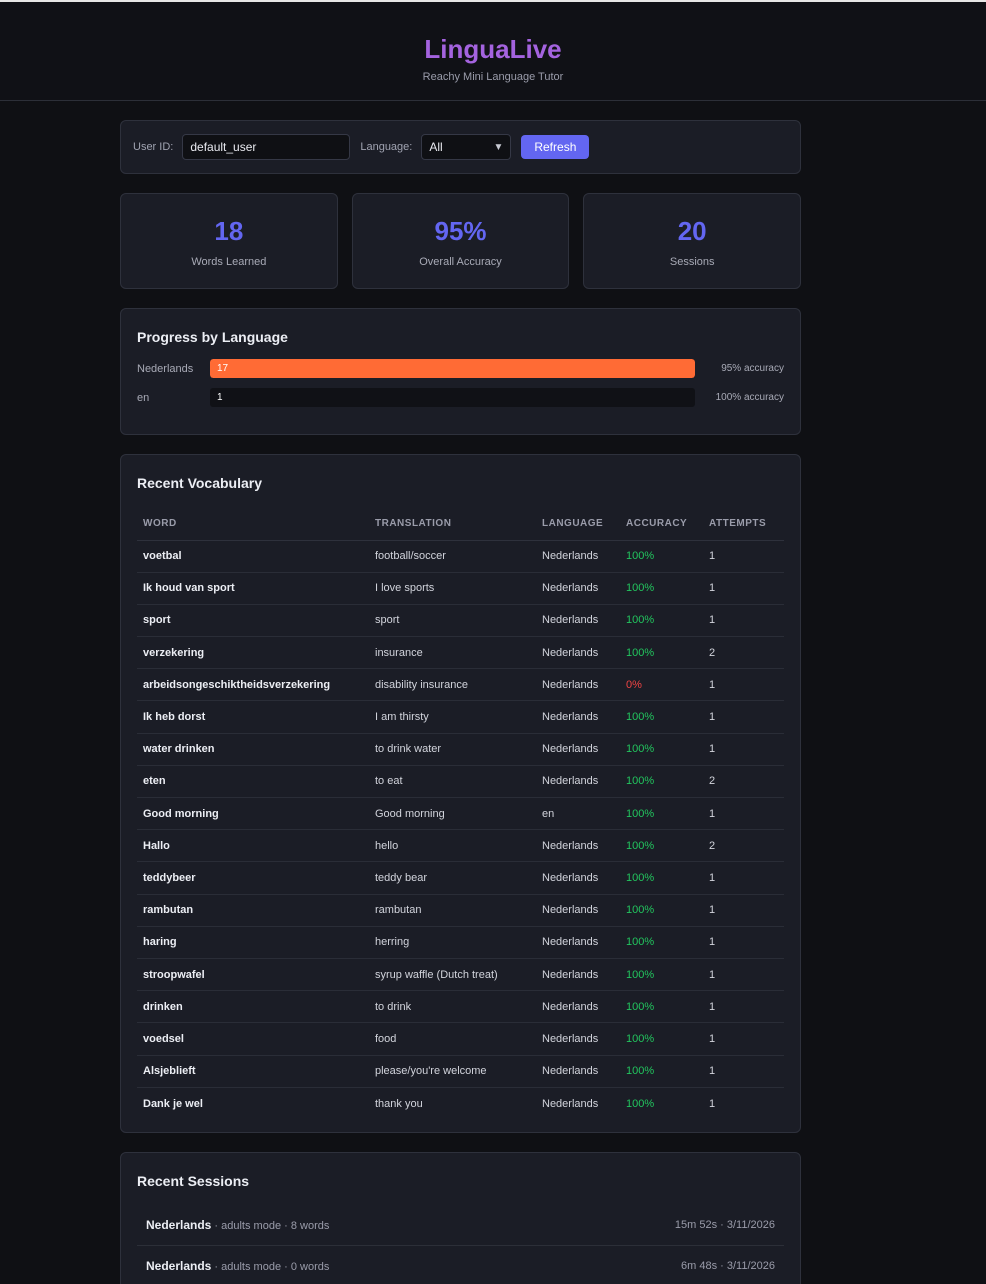  I want to click on user-id-label: User ID:, so click(153, 147).